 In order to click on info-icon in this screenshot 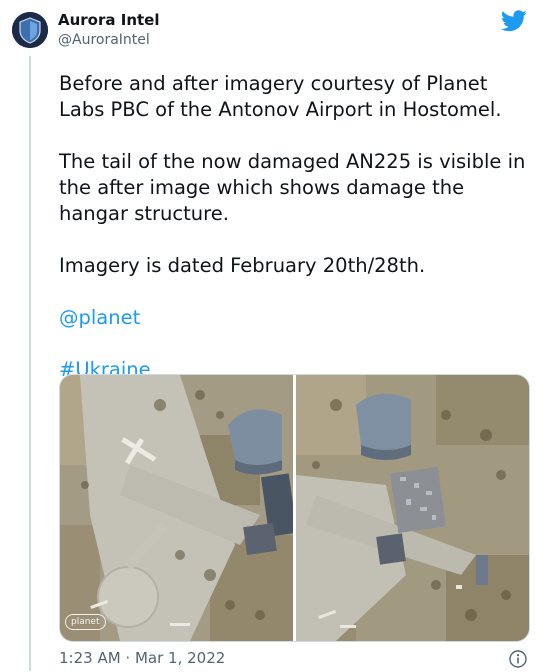, I will do `click(518, 659)`.